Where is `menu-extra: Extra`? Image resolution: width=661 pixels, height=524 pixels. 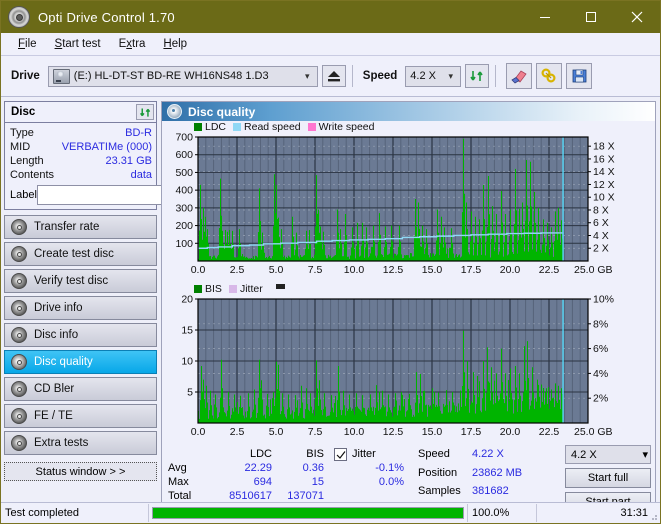
menu-extra: Extra is located at coordinates (132, 44).